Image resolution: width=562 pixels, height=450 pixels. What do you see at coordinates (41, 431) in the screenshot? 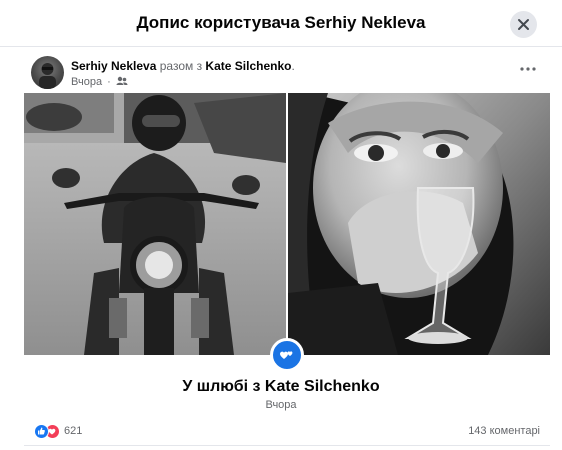
I see `like-icon` at bounding box center [41, 431].